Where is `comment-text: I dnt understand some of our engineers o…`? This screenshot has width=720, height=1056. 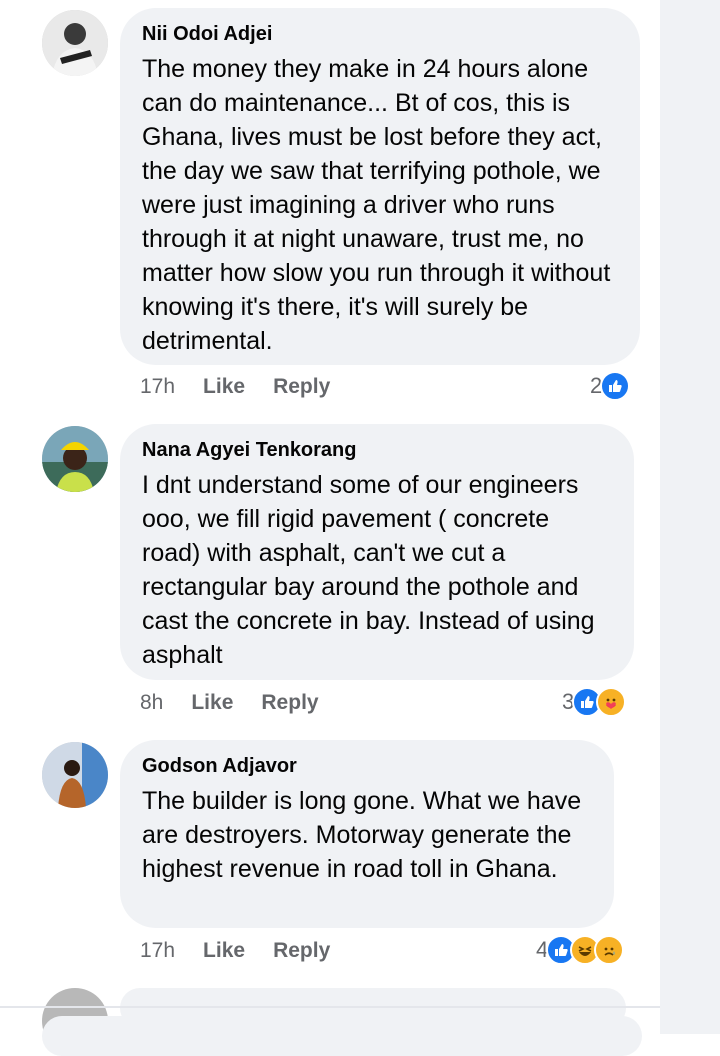 comment-text: I dnt understand some of our engineers o… is located at coordinates (368, 570).